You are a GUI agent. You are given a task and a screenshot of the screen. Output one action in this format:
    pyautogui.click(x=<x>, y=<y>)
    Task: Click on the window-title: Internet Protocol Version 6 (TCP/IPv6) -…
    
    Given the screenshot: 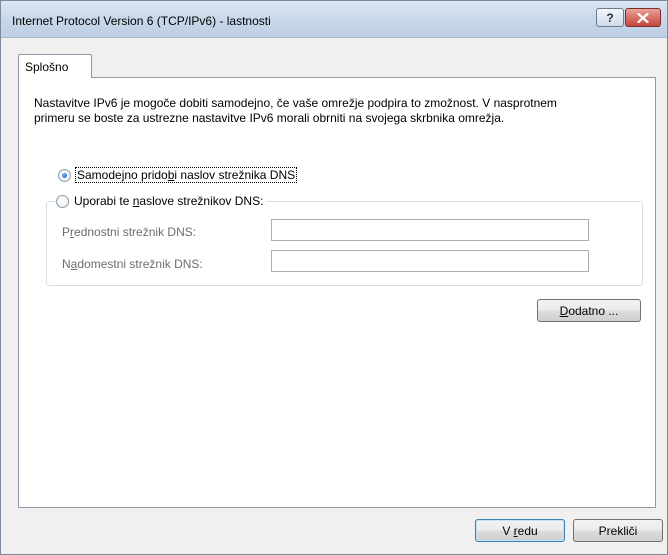 What is the action you would take?
    pyautogui.click(x=141, y=21)
    